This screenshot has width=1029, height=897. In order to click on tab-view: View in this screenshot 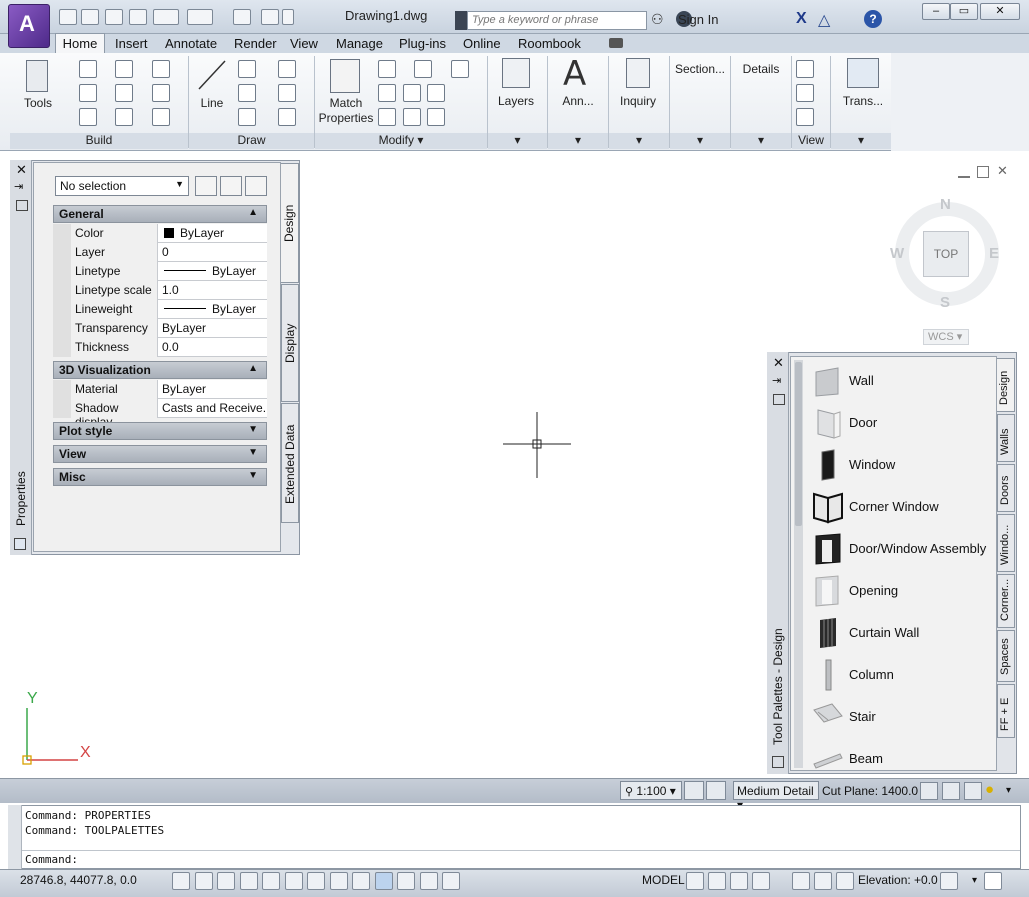, I will do `click(304, 43)`.